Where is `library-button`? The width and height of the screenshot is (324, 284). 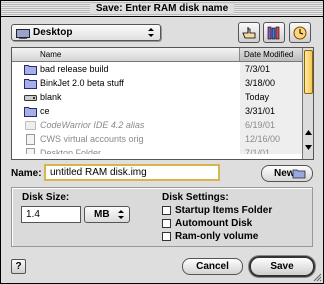
library-button is located at coordinates (274, 32).